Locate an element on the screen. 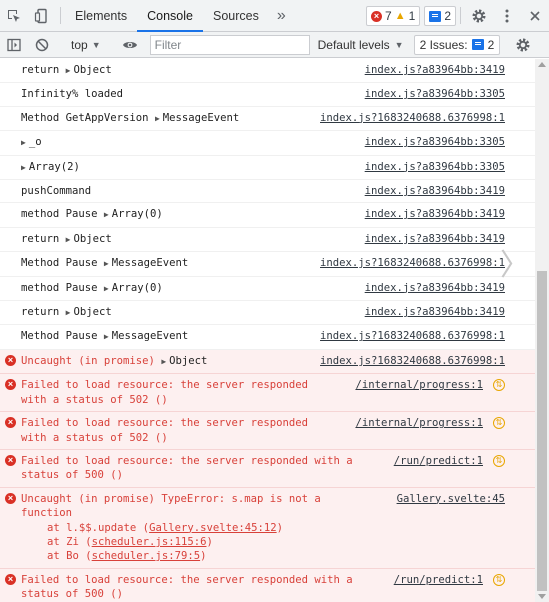 This screenshot has width=549, height=602. more-tabs-icon: » is located at coordinates (281, 15).